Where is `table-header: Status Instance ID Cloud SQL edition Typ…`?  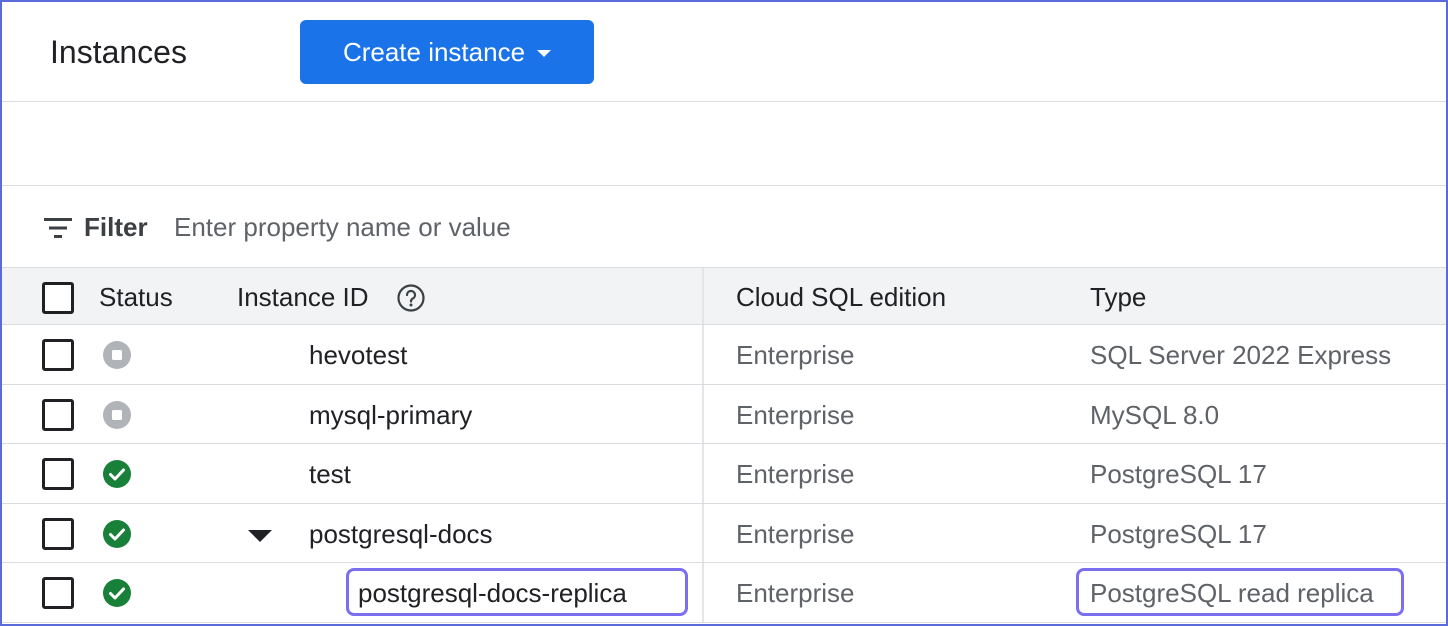
table-header: Status Instance ID Cloud SQL edition Typ… is located at coordinates (724, 296).